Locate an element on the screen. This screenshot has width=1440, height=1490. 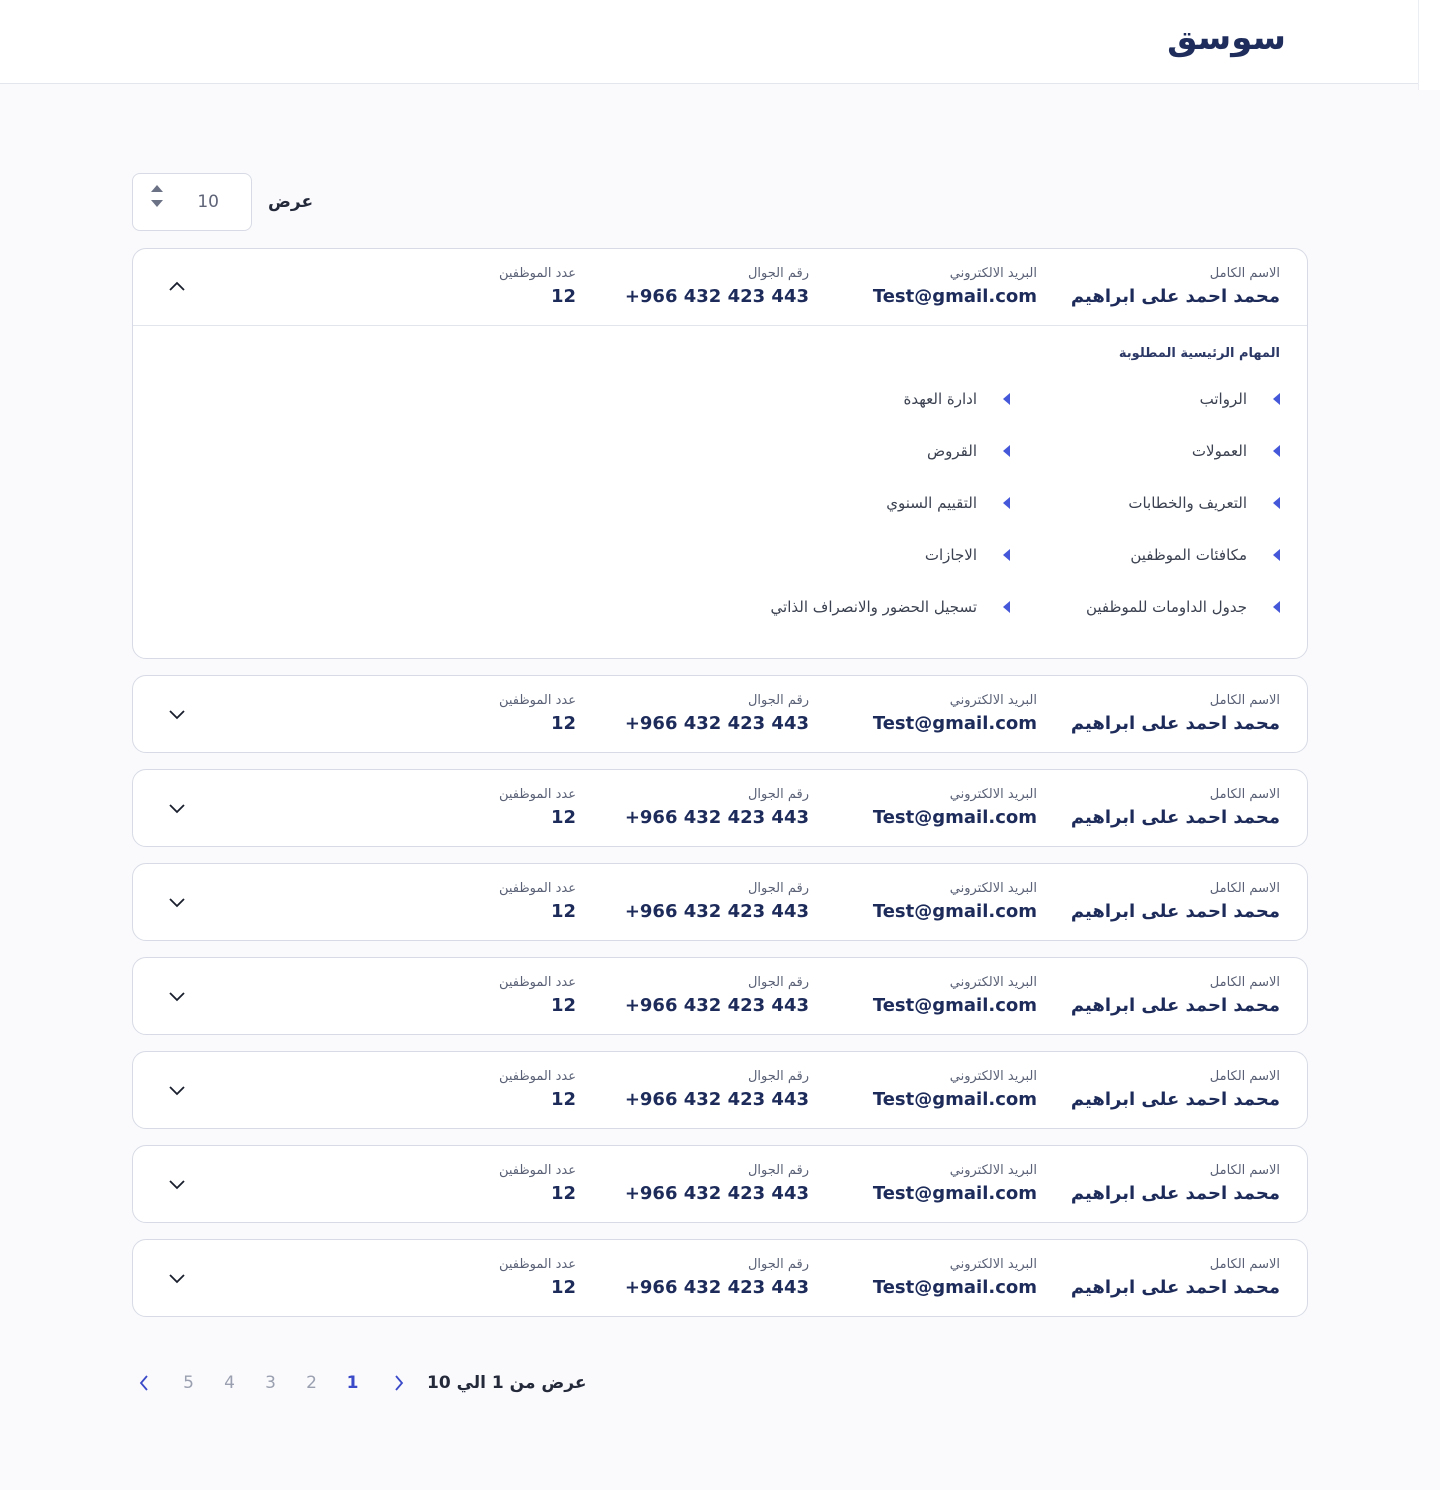
chevron-up-icon is located at coordinates (177, 287).